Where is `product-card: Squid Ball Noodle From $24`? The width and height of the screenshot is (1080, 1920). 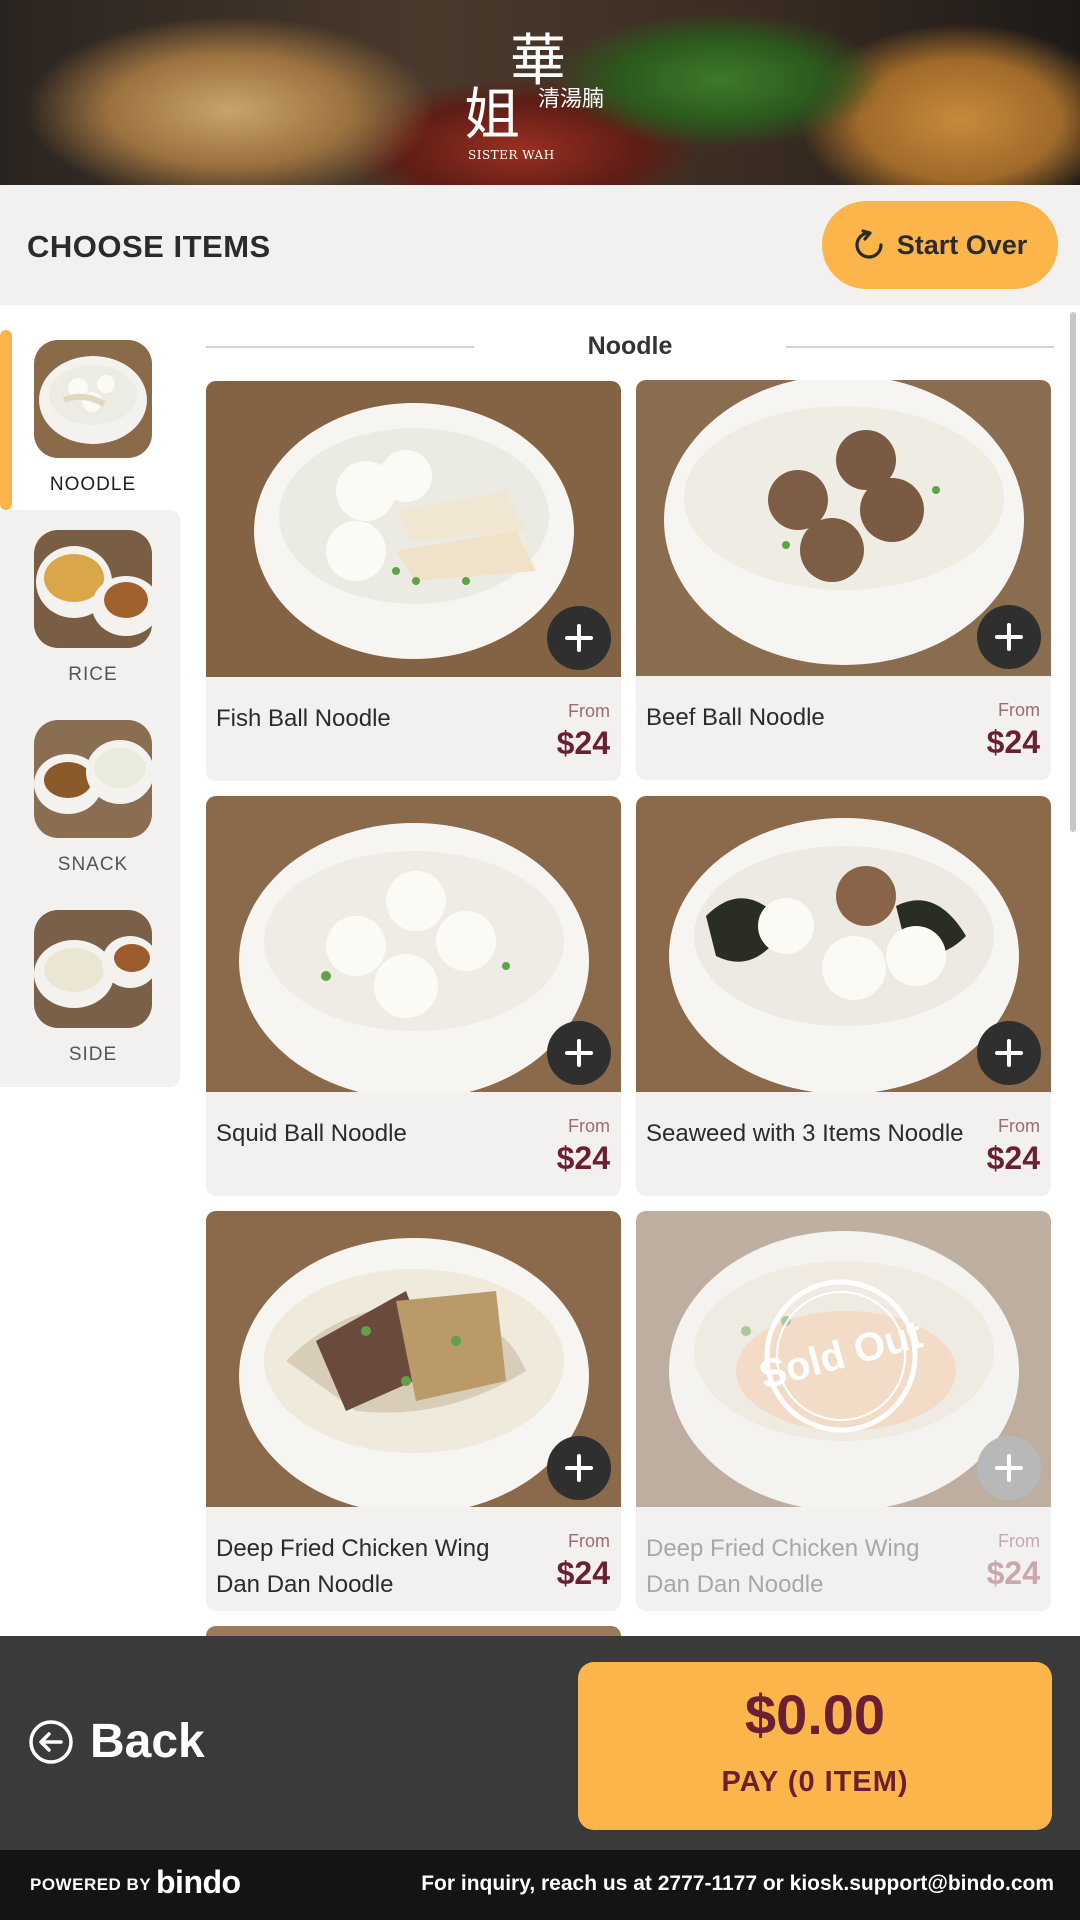
product-card: Squid Ball Noodle From $24 is located at coordinates (413, 996).